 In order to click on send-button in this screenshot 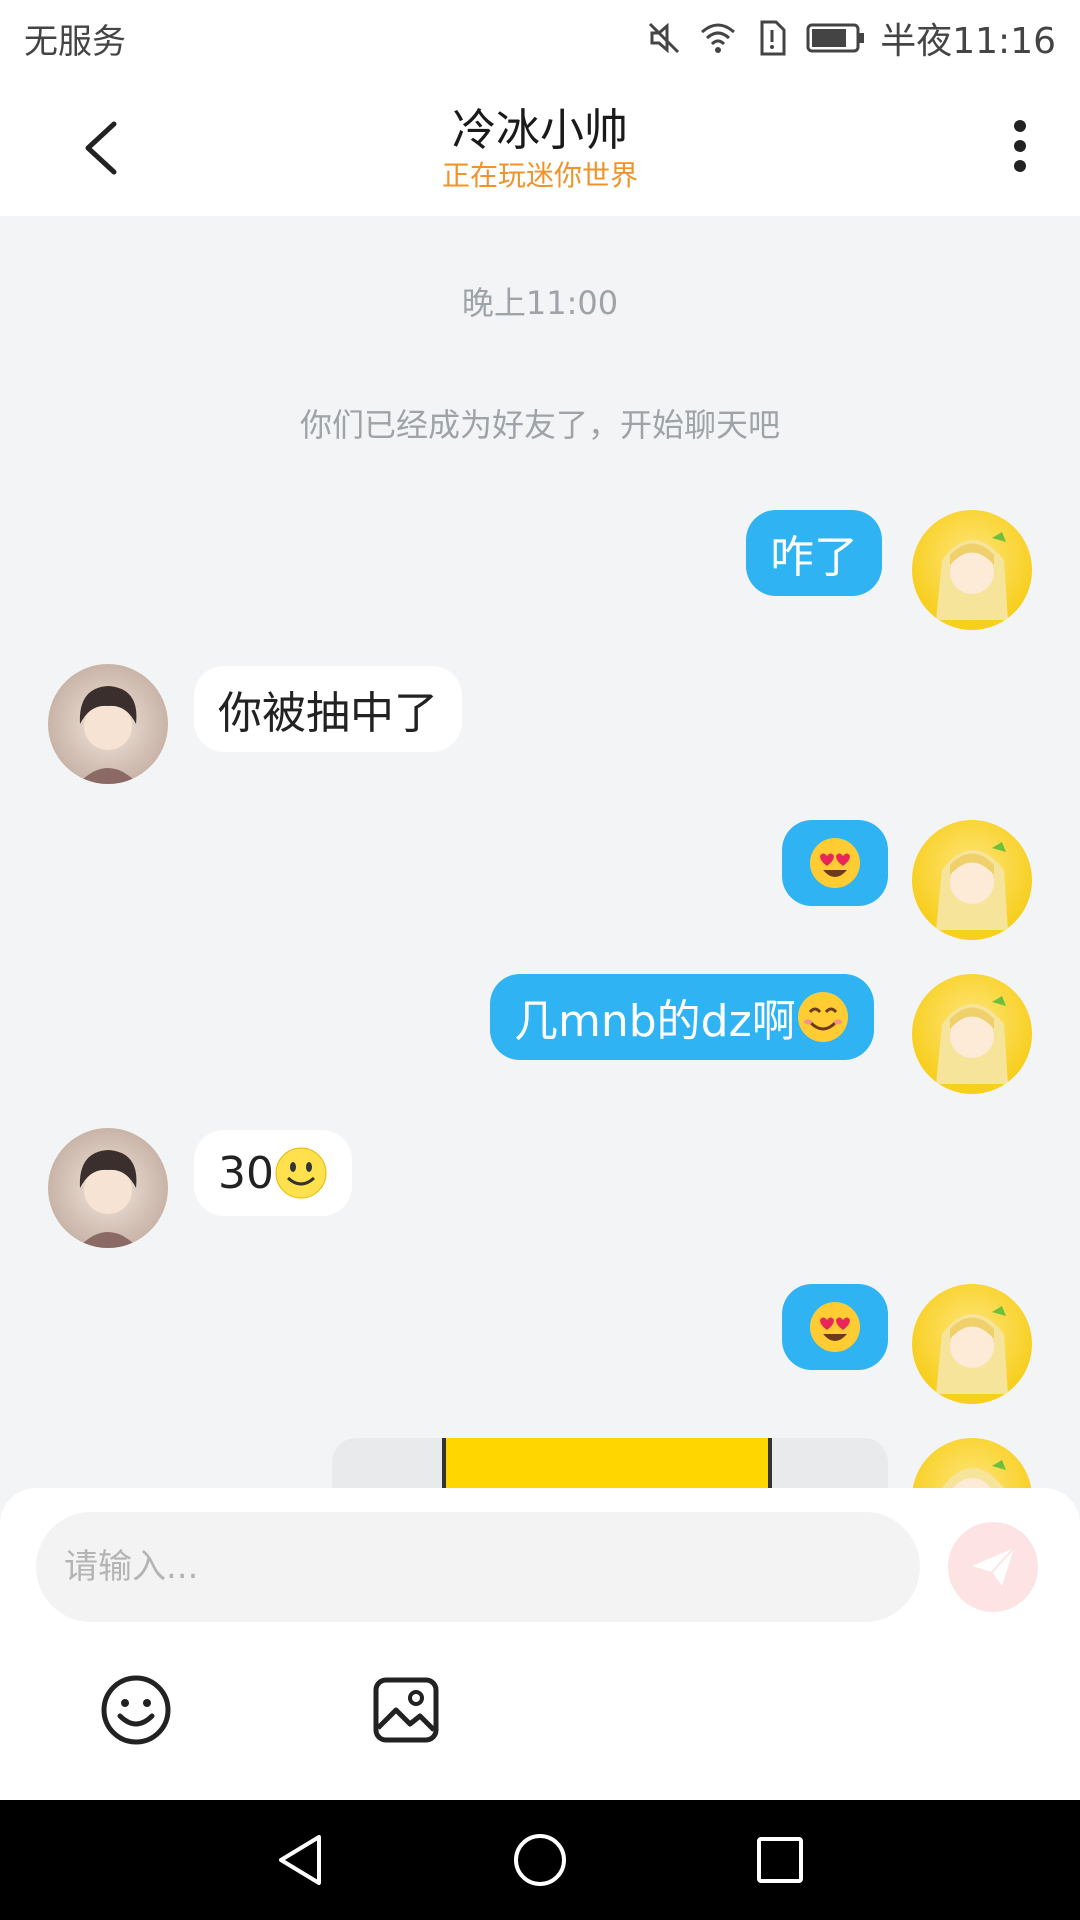, I will do `click(993, 1567)`.